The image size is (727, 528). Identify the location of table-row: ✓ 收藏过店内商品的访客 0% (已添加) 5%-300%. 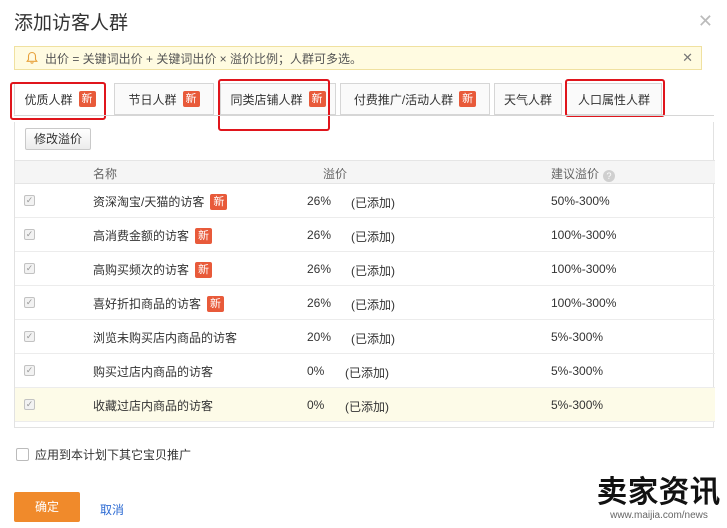
(365, 405).